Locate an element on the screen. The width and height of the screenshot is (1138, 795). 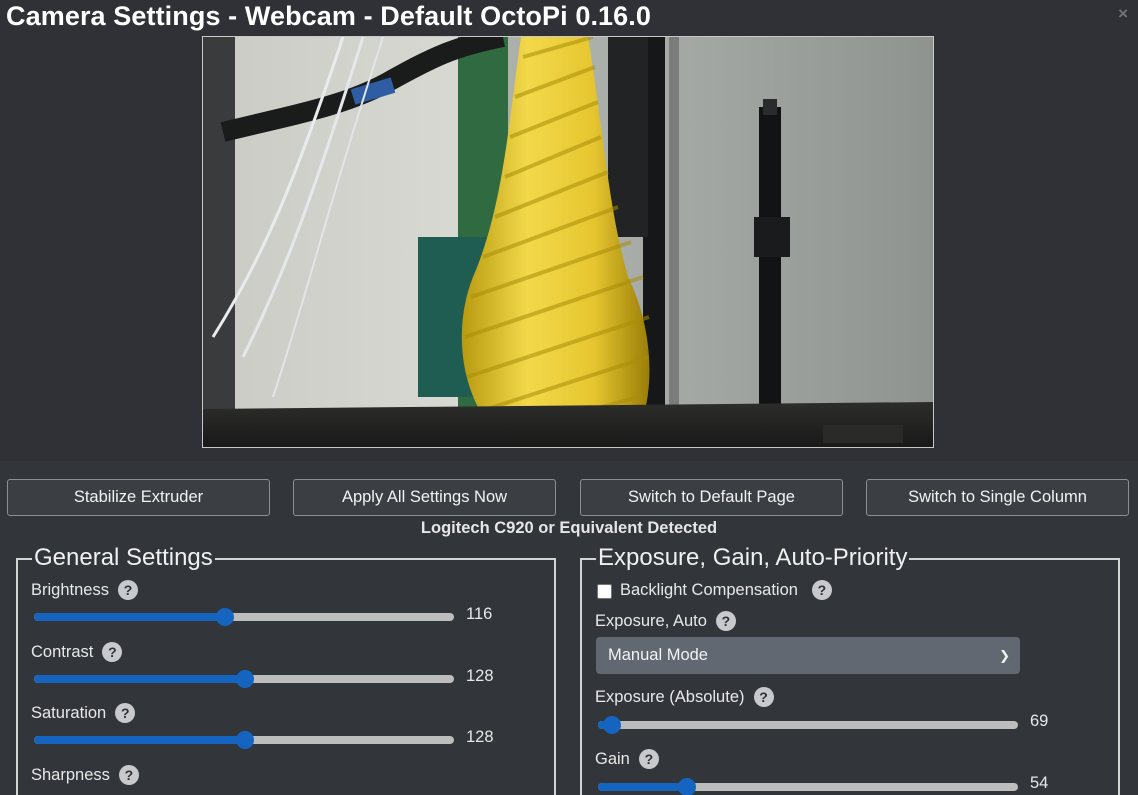
exposure-absolute-label: Exposure (Absolute) ? is located at coordinates (684, 697).